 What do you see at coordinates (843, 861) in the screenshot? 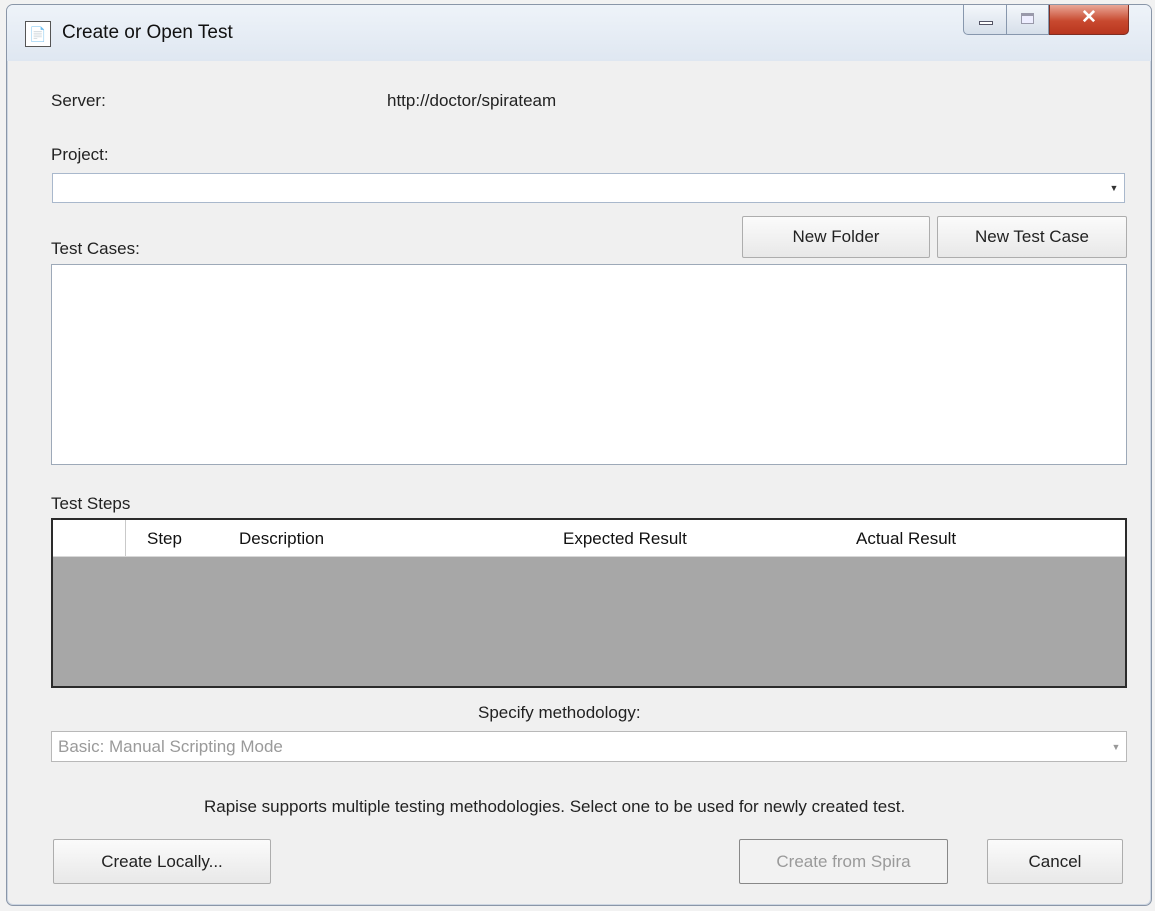
I see `create-from-spira-button: Create from Spira` at bounding box center [843, 861].